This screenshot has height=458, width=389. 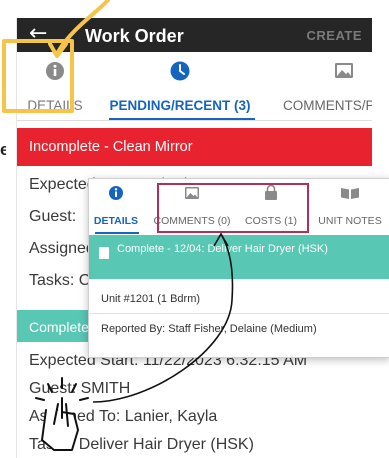 What do you see at coordinates (323, 71) in the screenshot?
I see `photo-icon` at bounding box center [323, 71].